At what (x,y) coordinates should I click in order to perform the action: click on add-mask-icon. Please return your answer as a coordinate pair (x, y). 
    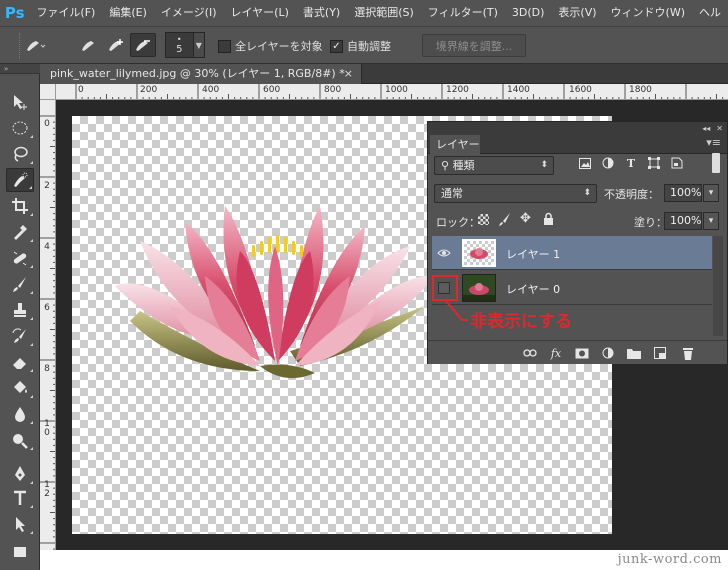
    Looking at the image, I should click on (582, 353).